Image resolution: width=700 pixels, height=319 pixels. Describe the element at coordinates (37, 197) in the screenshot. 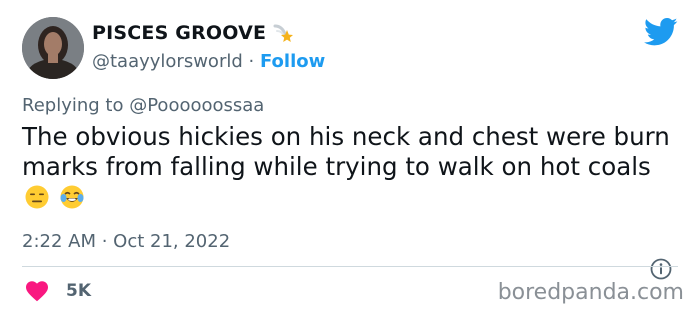

I see `expressionless-face-icon` at that location.